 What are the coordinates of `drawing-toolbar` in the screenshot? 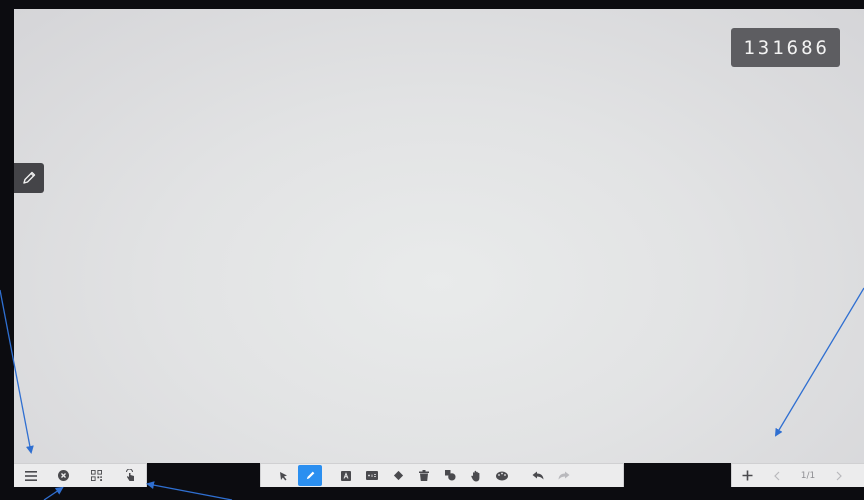 It's located at (442, 475).